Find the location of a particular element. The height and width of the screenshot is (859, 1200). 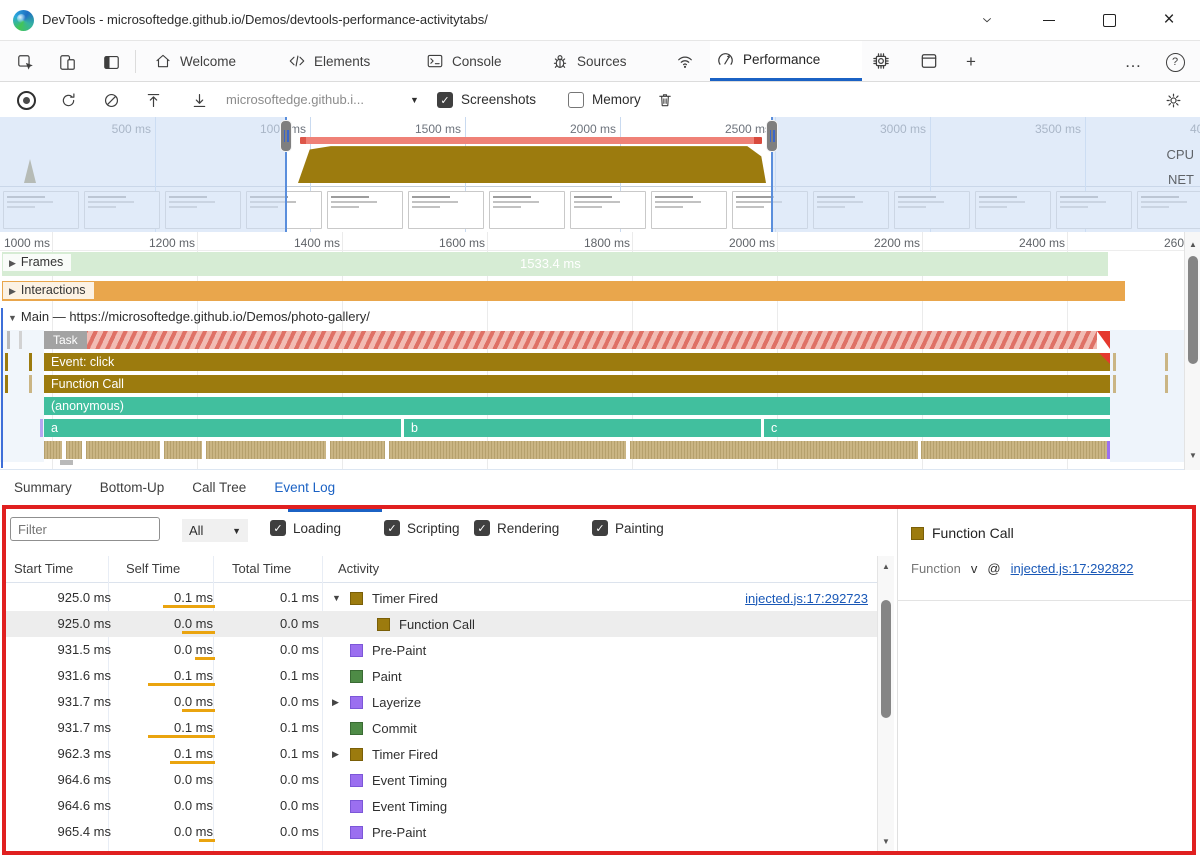

bottom-tab-event-log: Event Log is located at coordinates (304, 487).